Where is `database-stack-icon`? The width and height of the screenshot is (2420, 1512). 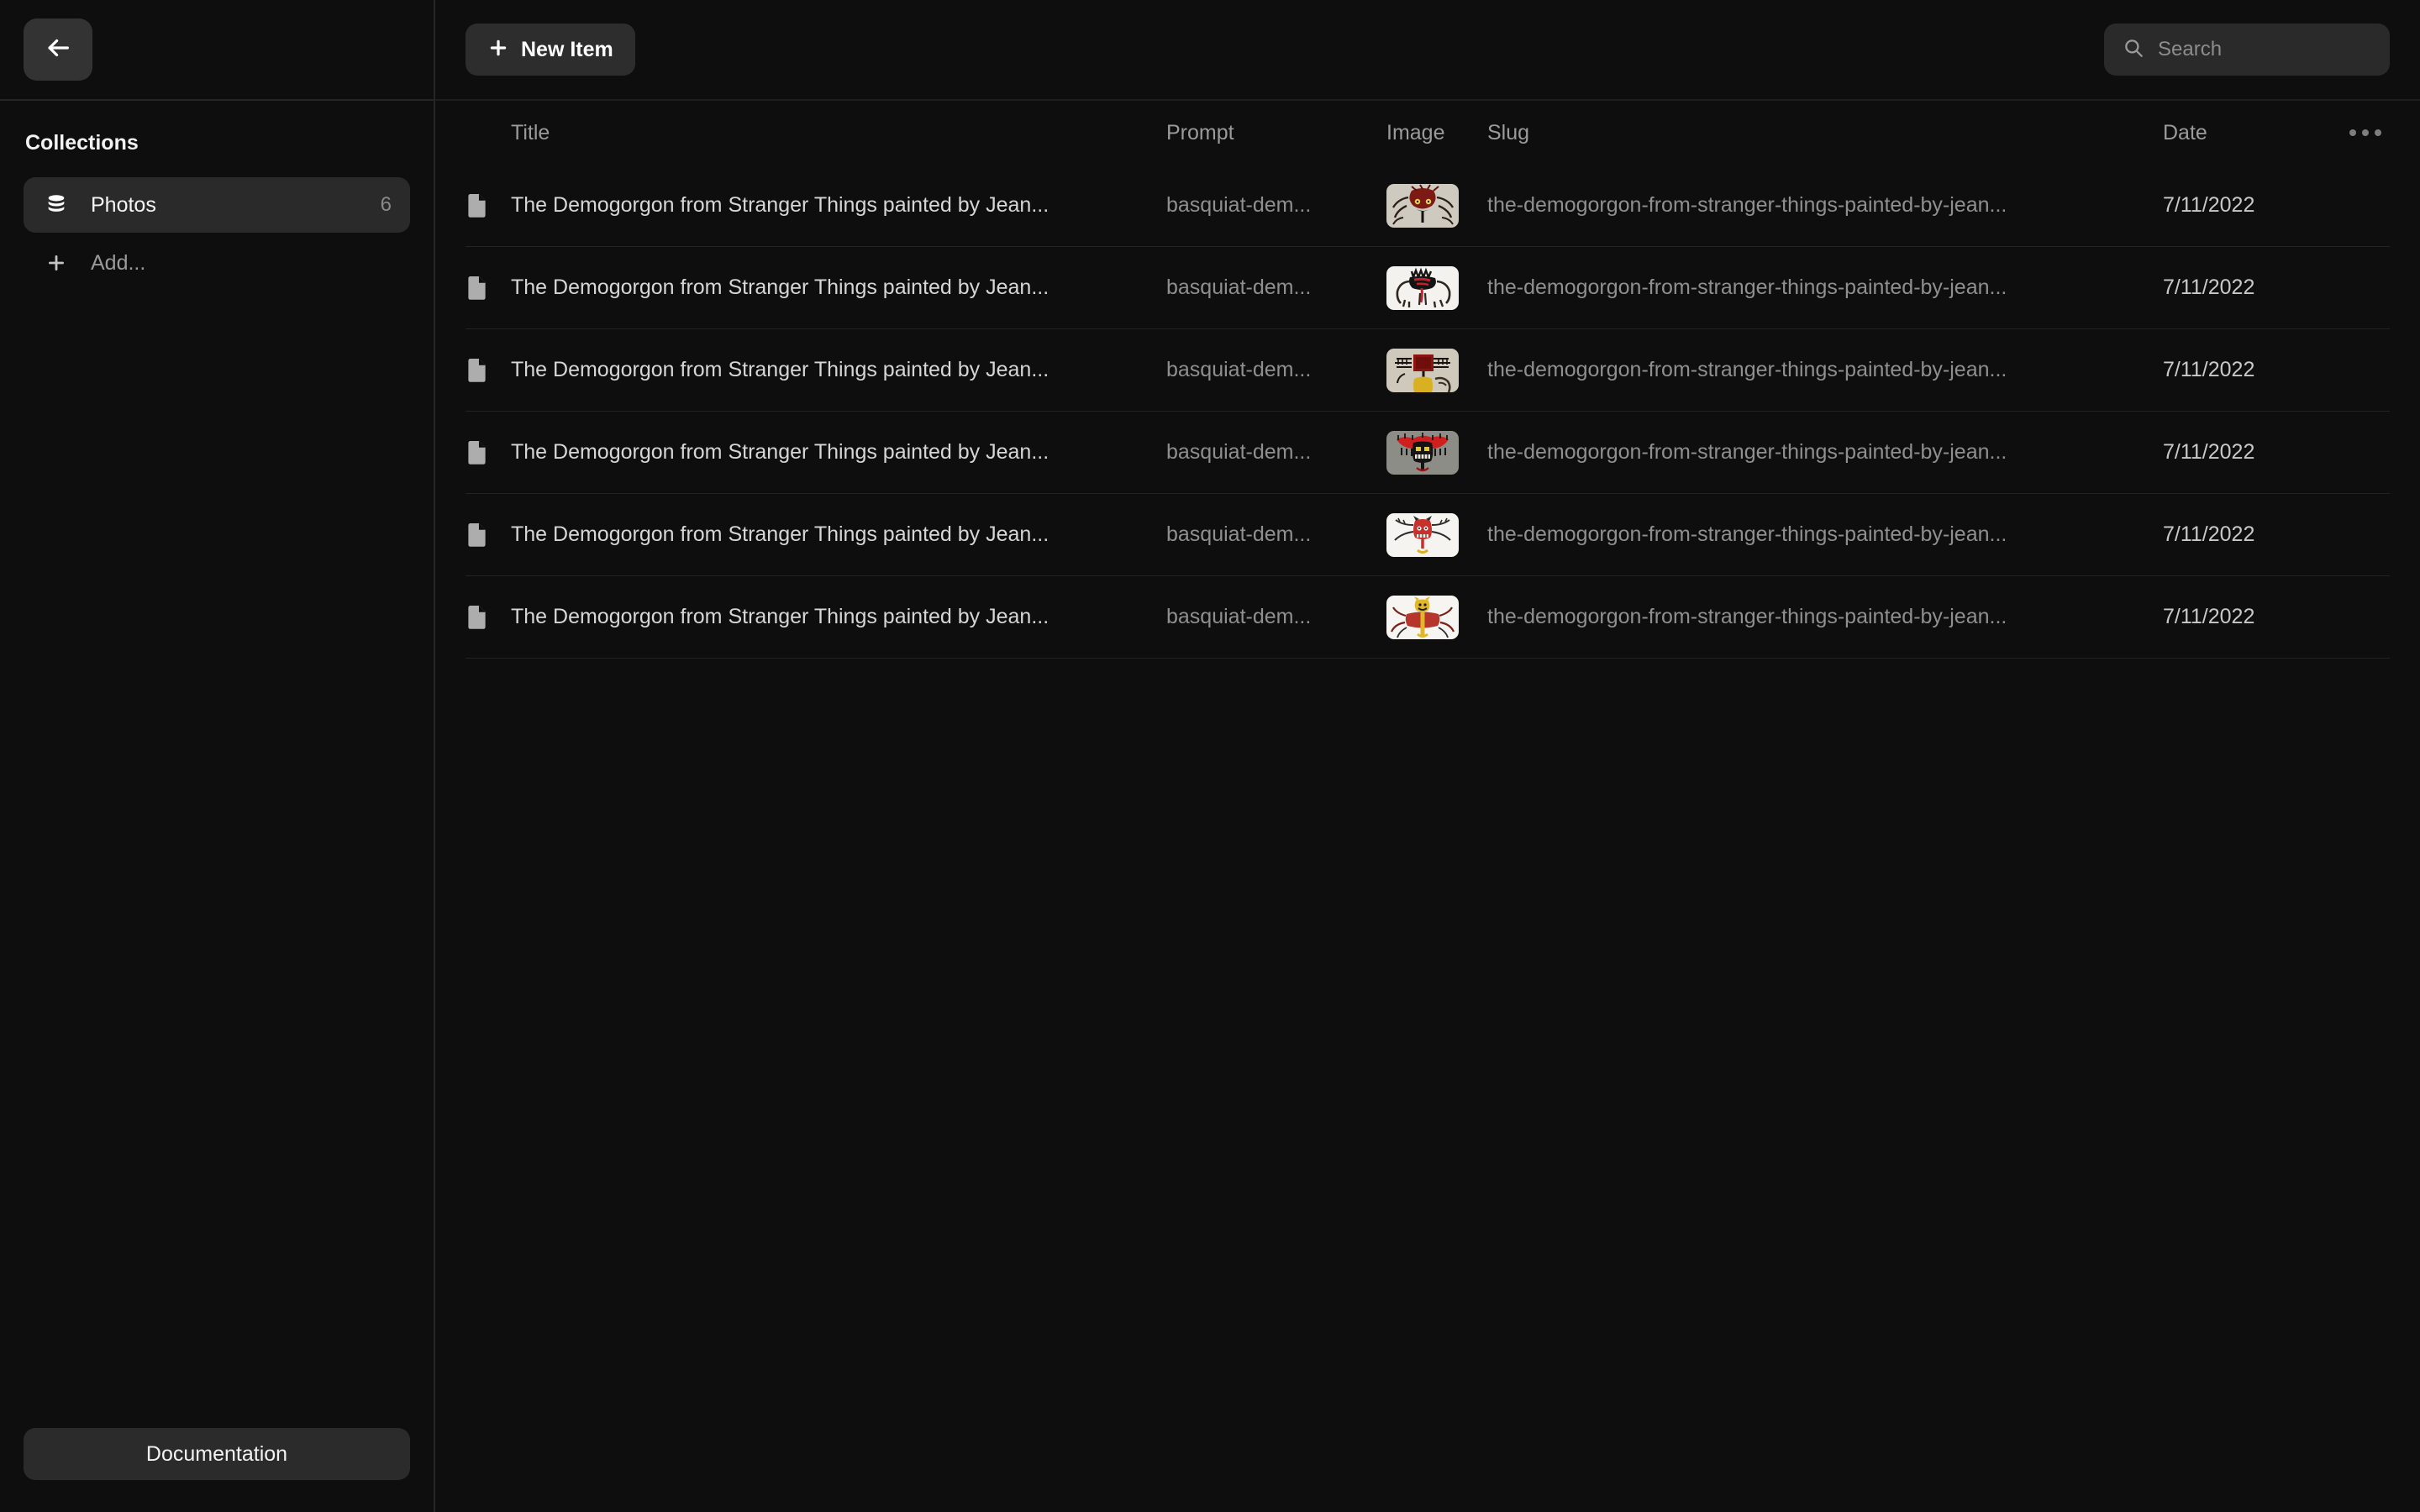
database-stack-icon is located at coordinates (56, 205).